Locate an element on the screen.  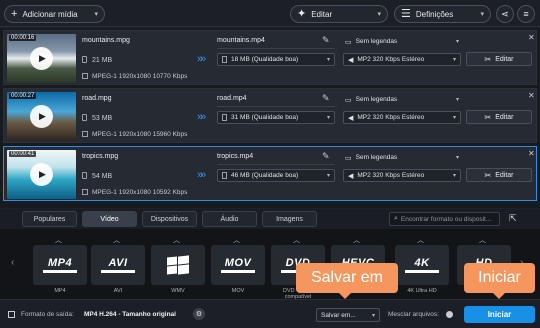
export-icon: ⇱ is located at coordinates (515, 219).